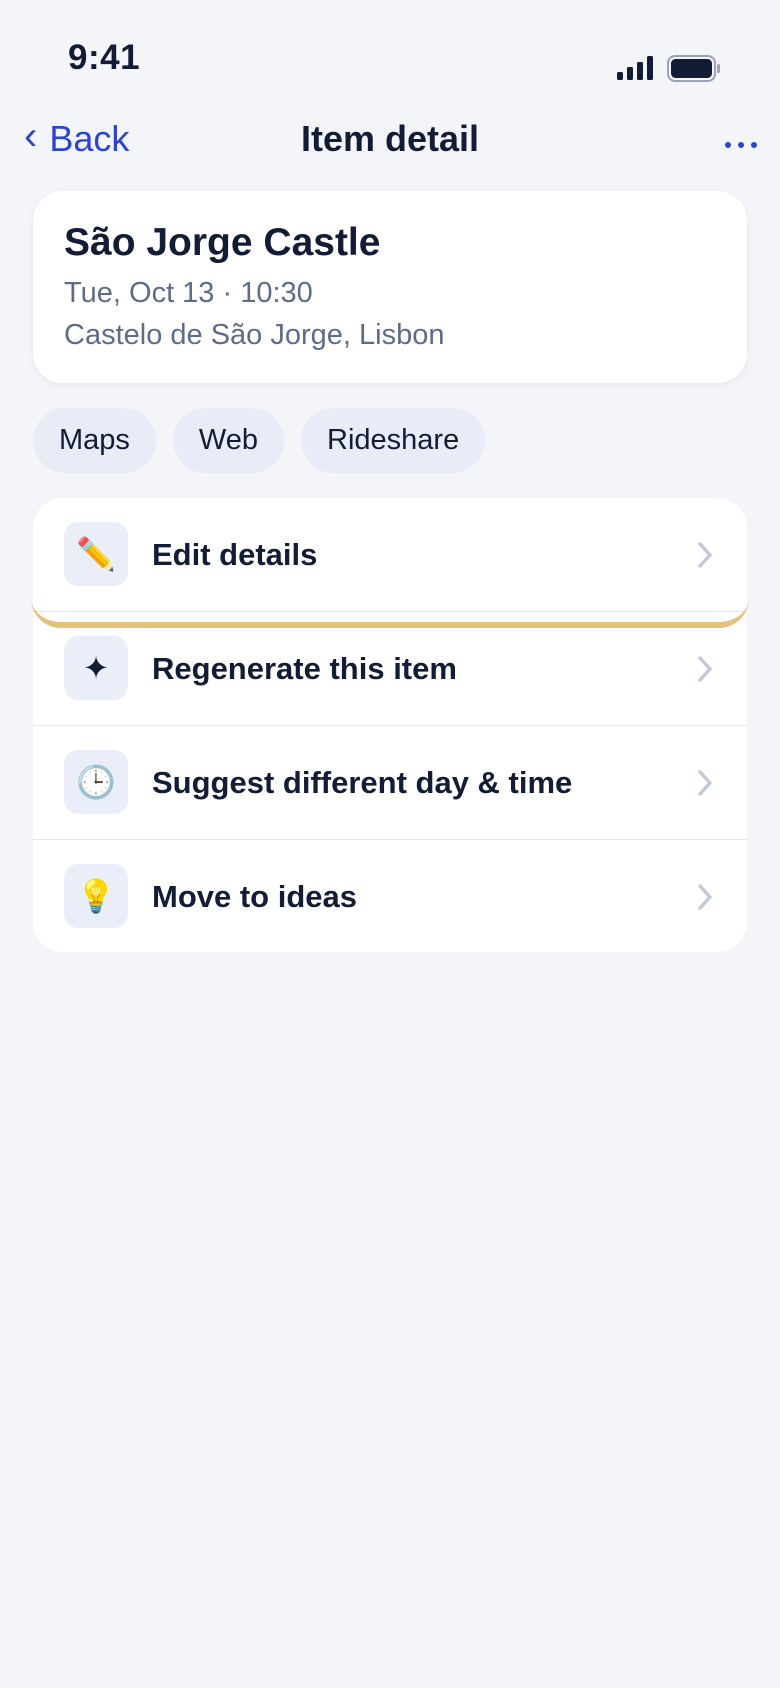 The image size is (780, 1688). I want to click on regenerate-item-row: ✦ Regenerate this item, so click(390, 668).